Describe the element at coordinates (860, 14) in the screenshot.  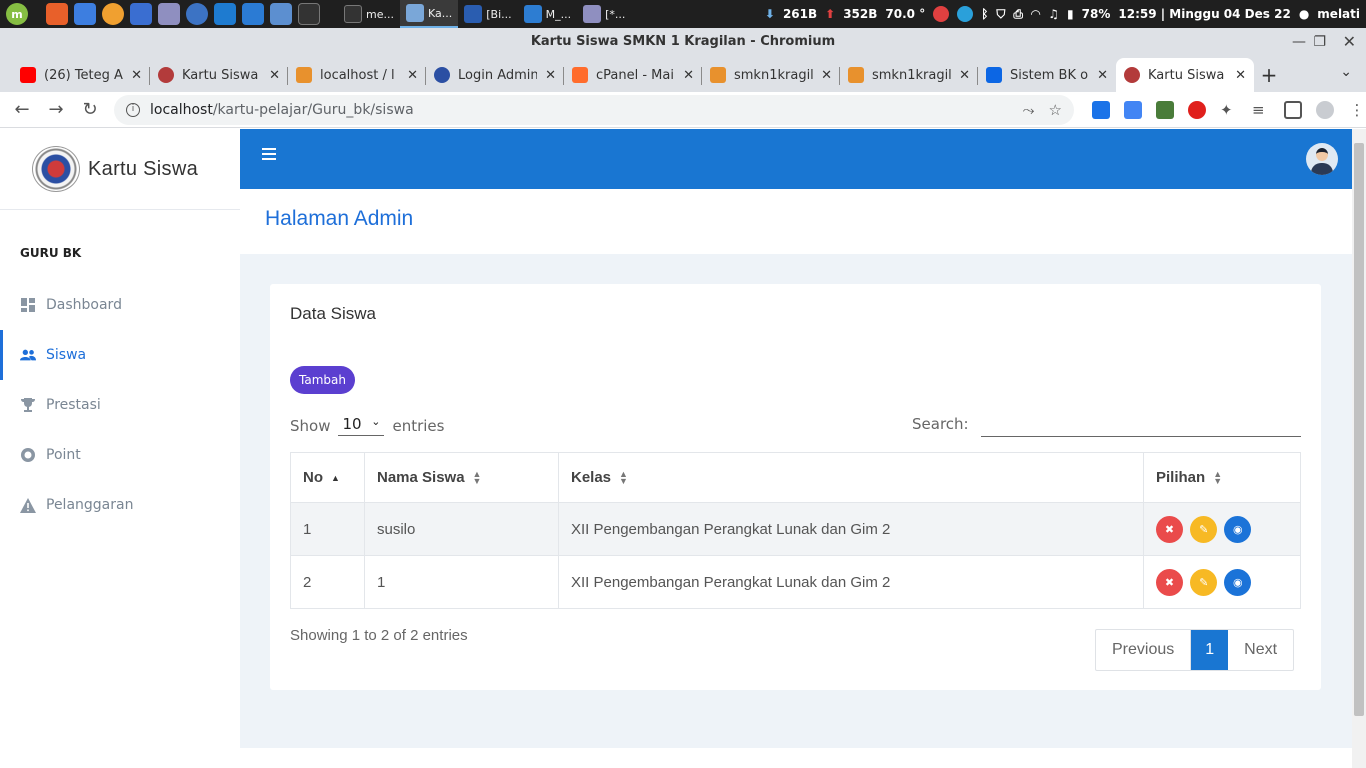
I see `net-up-value: 352B` at that location.